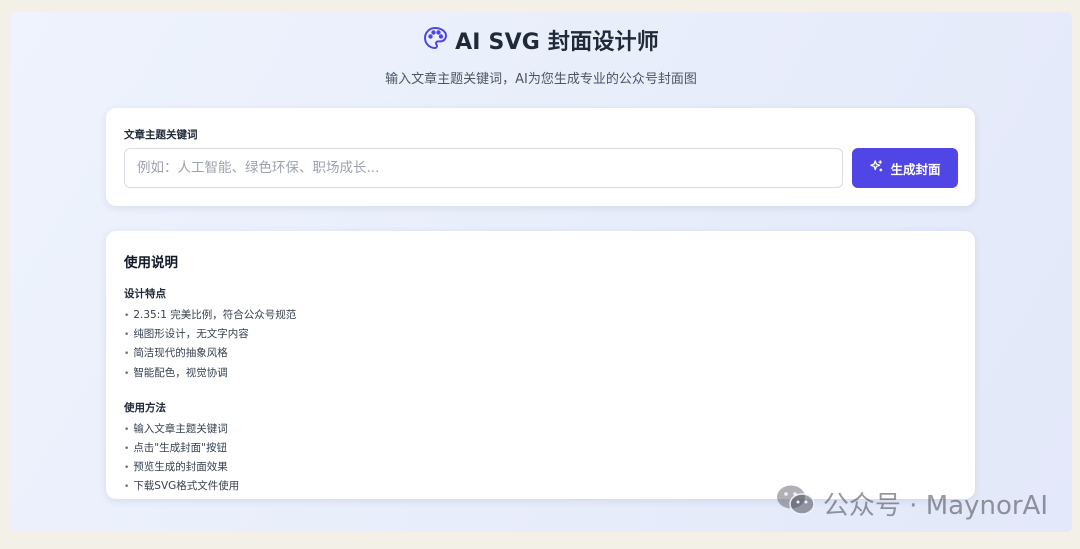 Image resolution: width=1080 pixels, height=549 pixels. What do you see at coordinates (796, 503) in the screenshot?
I see `wechat-icon` at bounding box center [796, 503].